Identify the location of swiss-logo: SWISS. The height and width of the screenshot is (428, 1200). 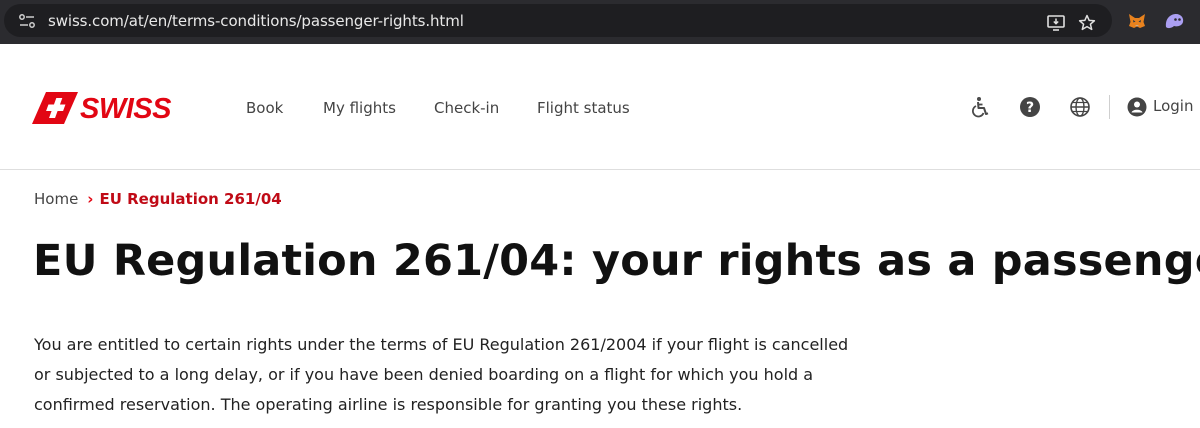
(107, 108).